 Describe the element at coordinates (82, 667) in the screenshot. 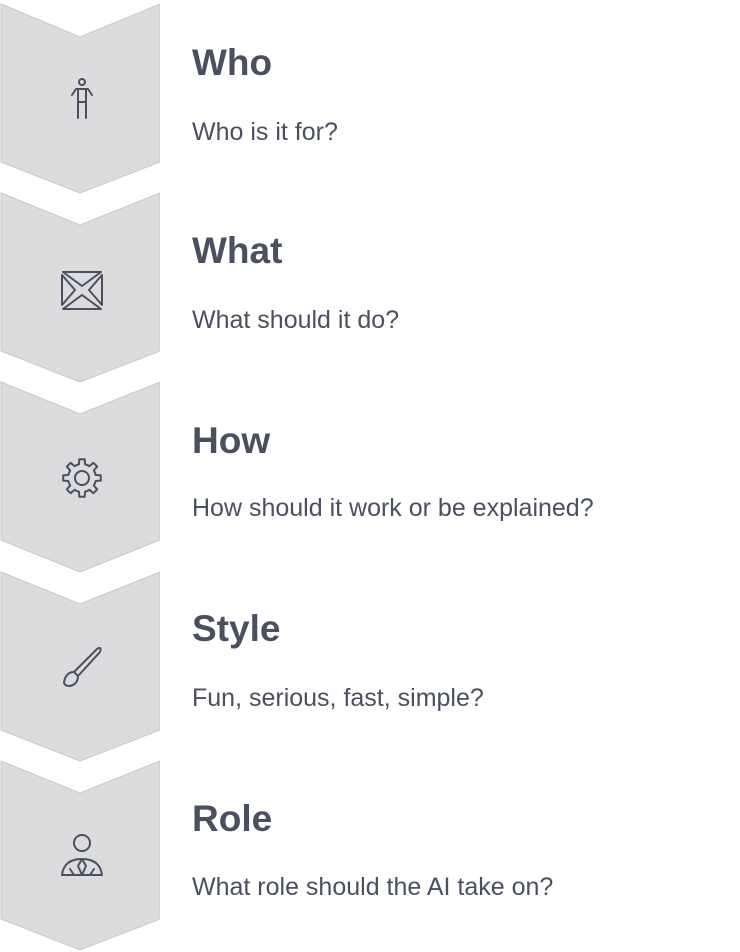

I see `paintbrush-icon` at that location.